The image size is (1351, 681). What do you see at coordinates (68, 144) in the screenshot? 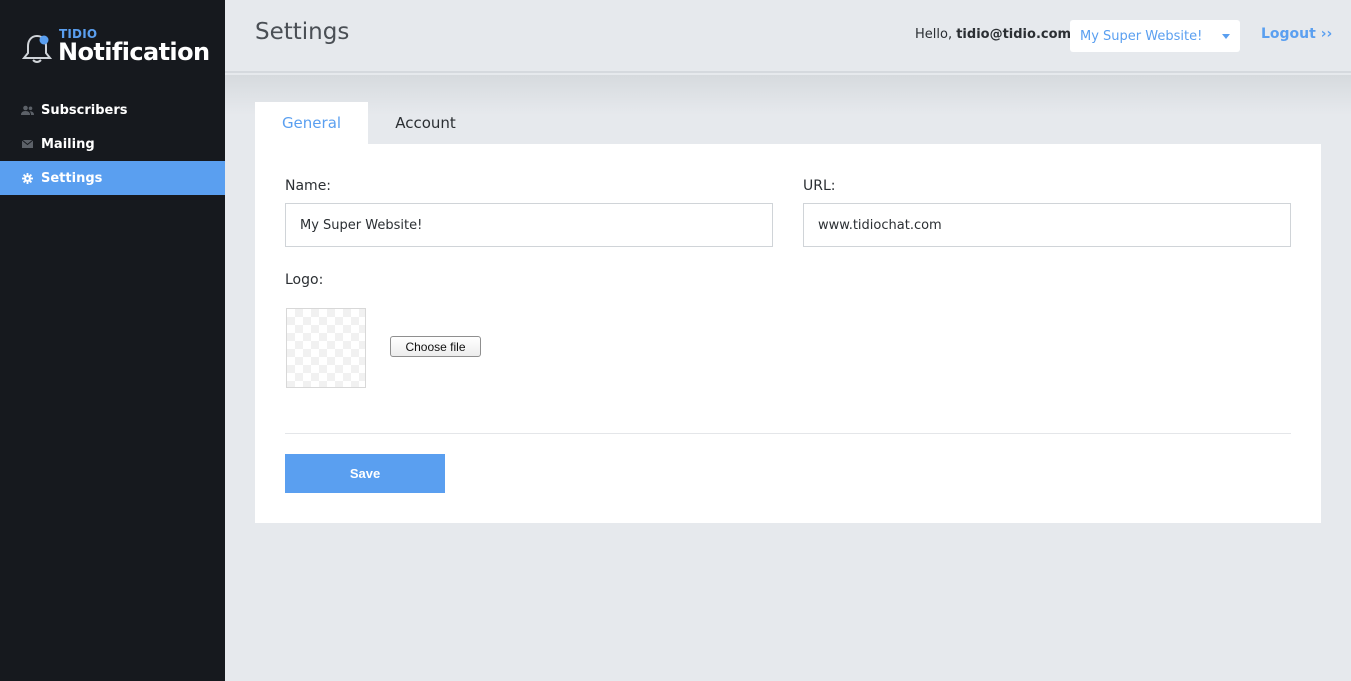
I see `sidebar-item-label: Mailing` at bounding box center [68, 144].